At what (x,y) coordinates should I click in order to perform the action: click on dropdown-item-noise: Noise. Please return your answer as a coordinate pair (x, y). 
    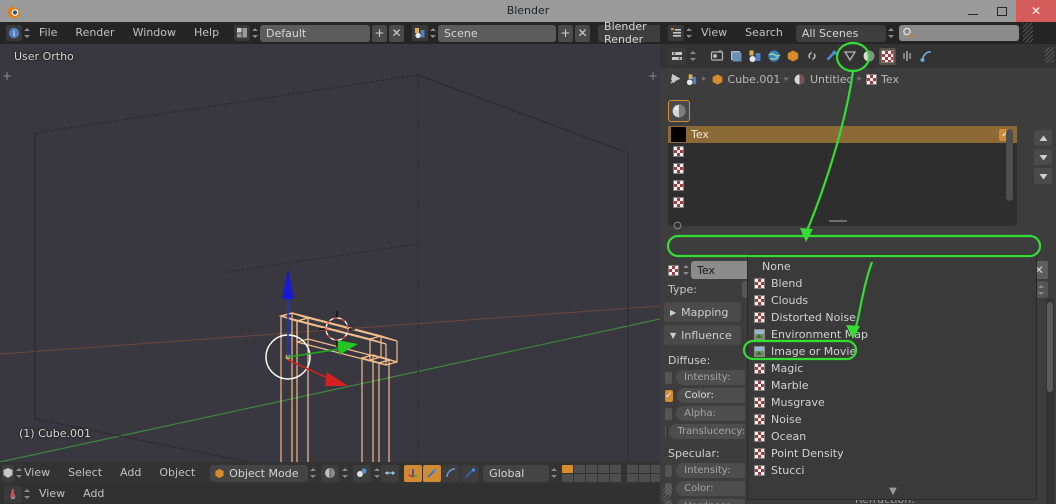
    Looking at the image, I should click on (892, 419).